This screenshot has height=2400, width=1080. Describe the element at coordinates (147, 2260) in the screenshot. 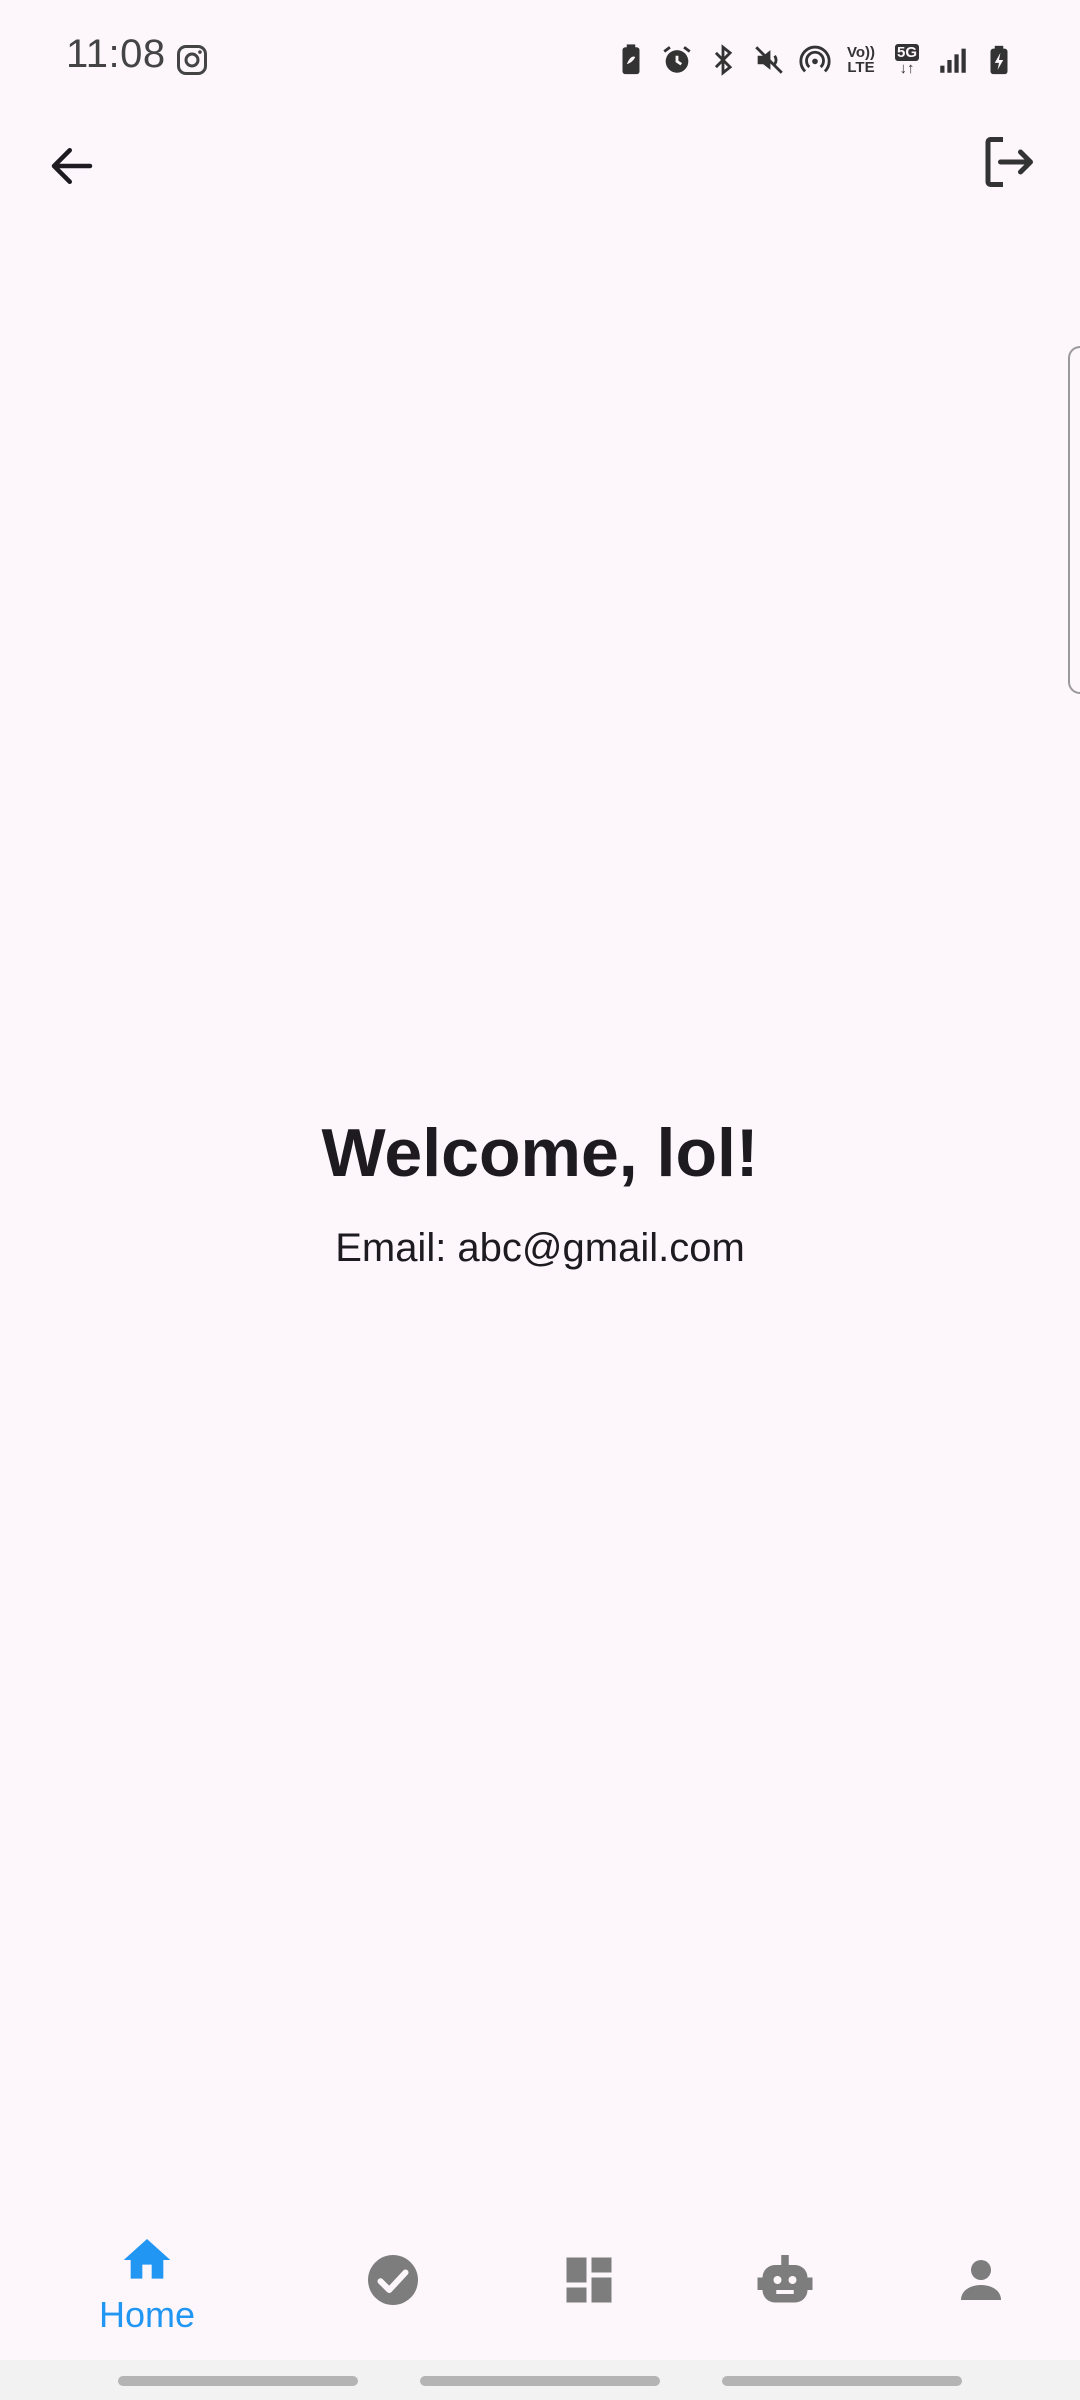

I see `home-icon` at that location.